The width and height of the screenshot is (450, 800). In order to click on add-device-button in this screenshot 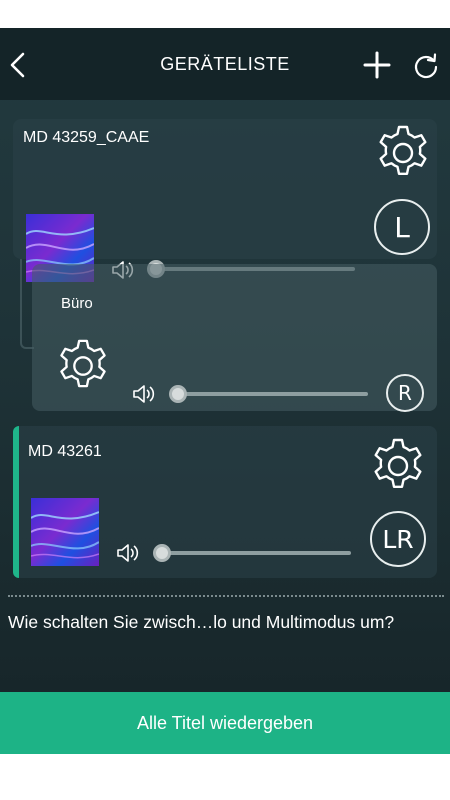, I will do `click(377, 65)`.